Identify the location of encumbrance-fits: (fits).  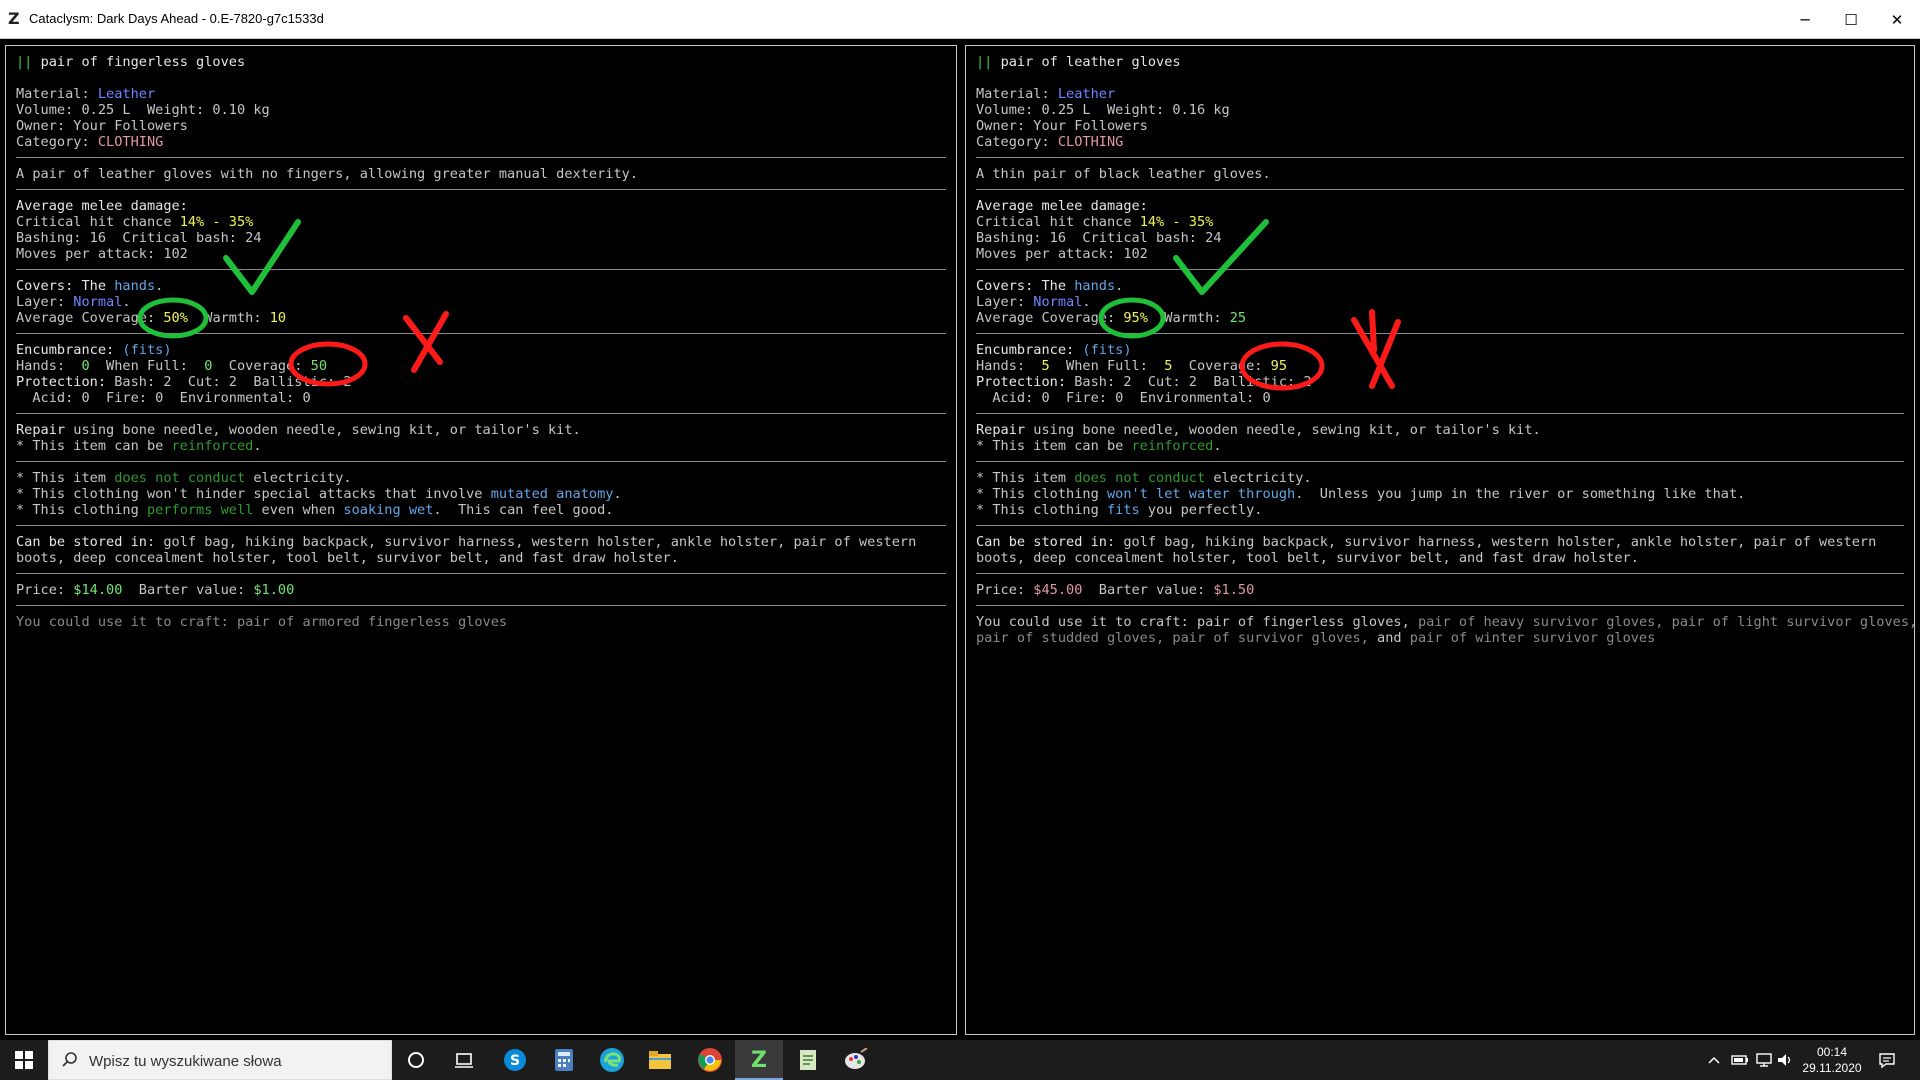
(1107, 350).